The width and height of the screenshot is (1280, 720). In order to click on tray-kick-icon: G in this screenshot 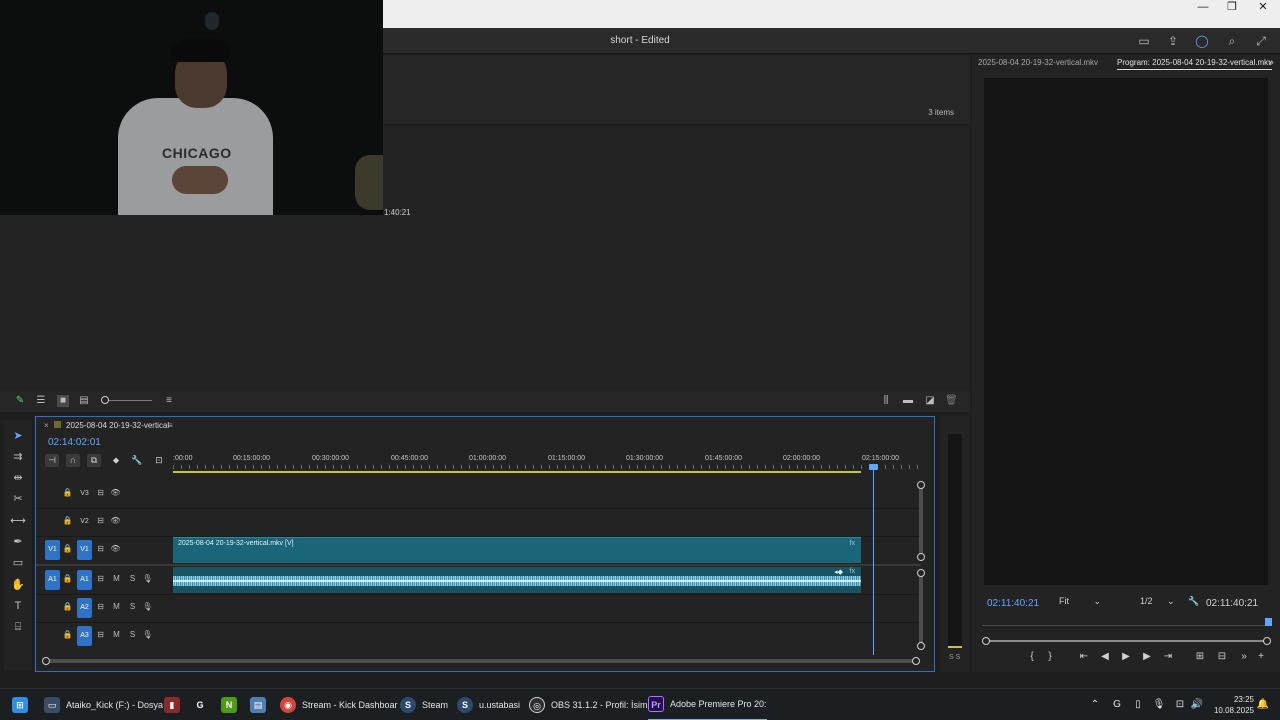, I will do `click(1117, 705)`.